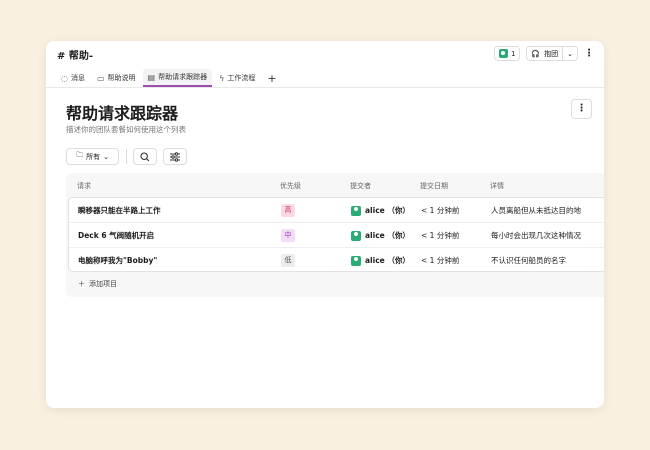  Describe the element at coordinates (119, 210) in the screenshot. I see `request-cell: 瞬移器只能在半路上工作` at that location.